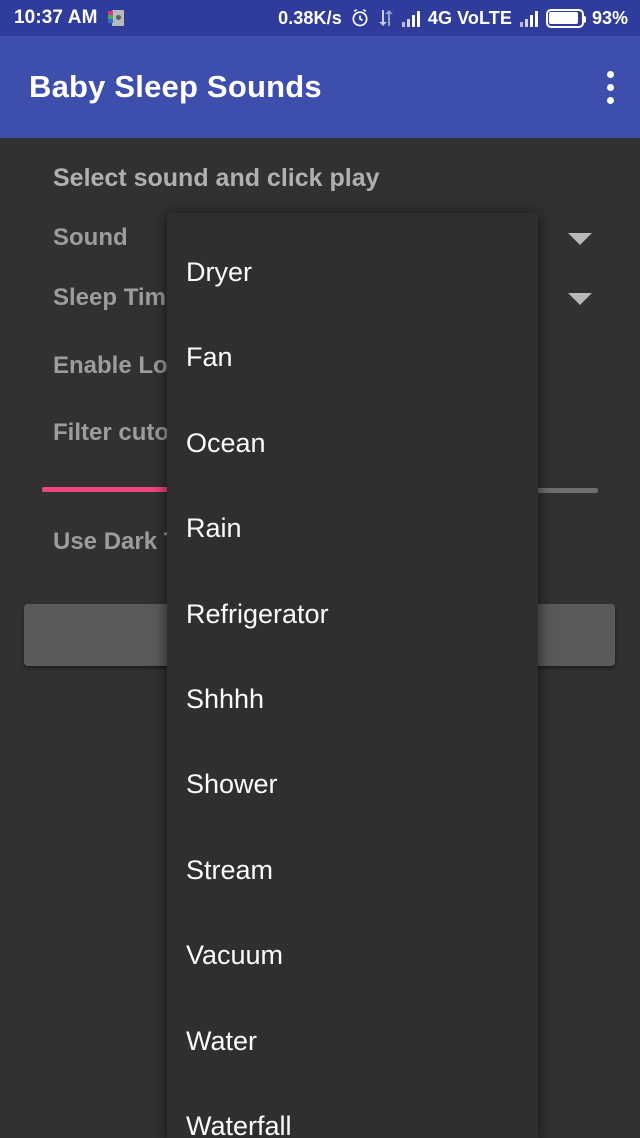 The image size is (640, 1138). I want to click on dropdown-item-rain: Rain, so click(356, 528).